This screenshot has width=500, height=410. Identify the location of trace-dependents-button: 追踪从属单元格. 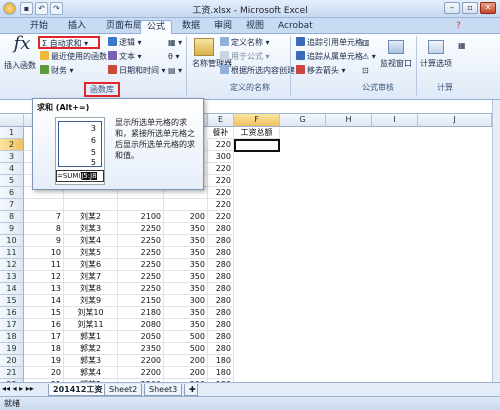
(329, 56).